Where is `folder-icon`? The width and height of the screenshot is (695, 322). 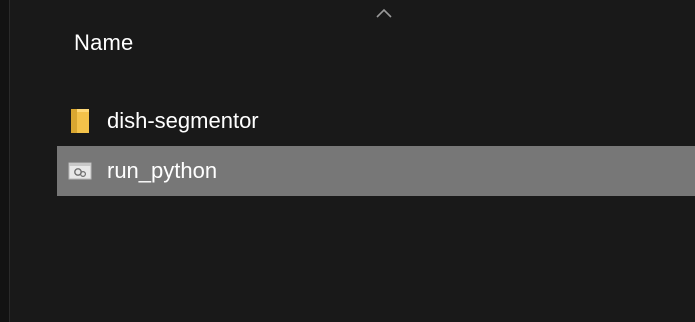
folder-icon is located at coordinates (80, 121).